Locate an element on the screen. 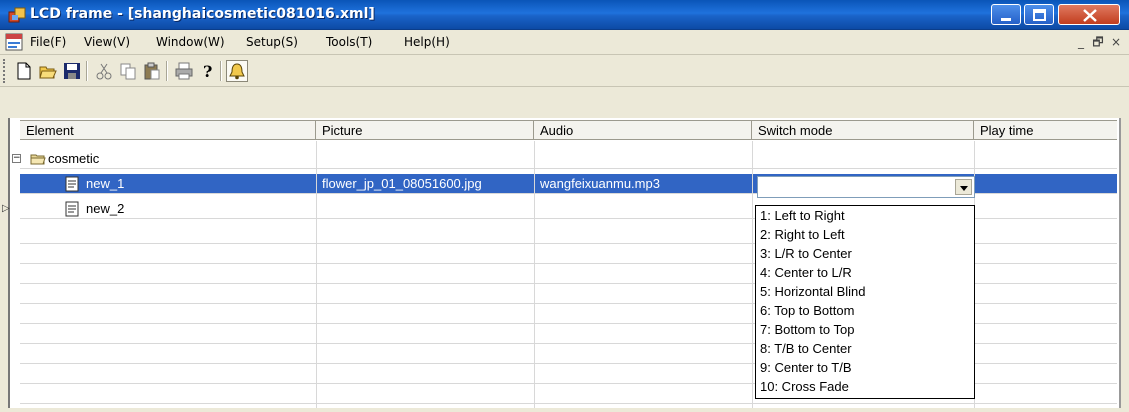 This screenshot has height=412, width=1129. element-cell: new_2 is located at coordinates (105, 208).